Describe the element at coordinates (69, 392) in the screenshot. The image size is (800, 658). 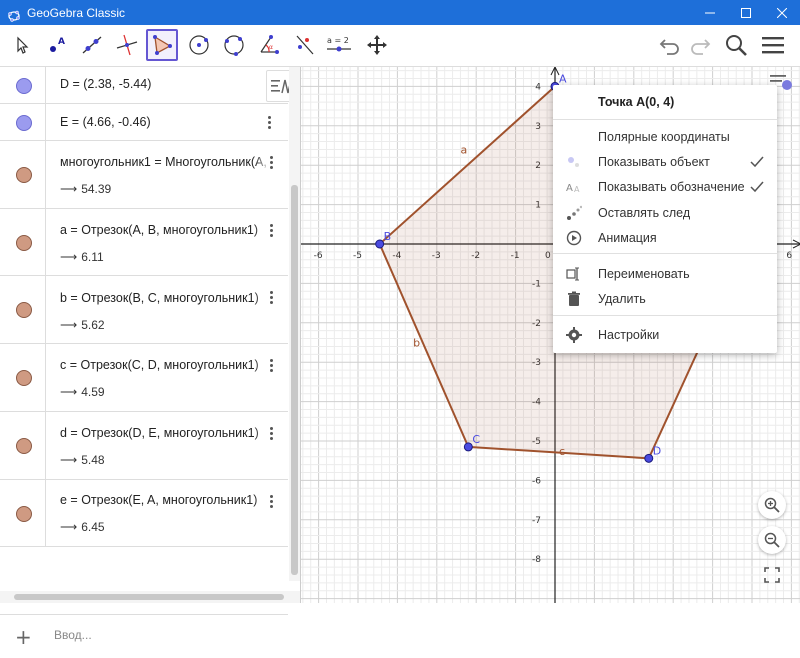
I see `value-arrow: ⟶` at that location.